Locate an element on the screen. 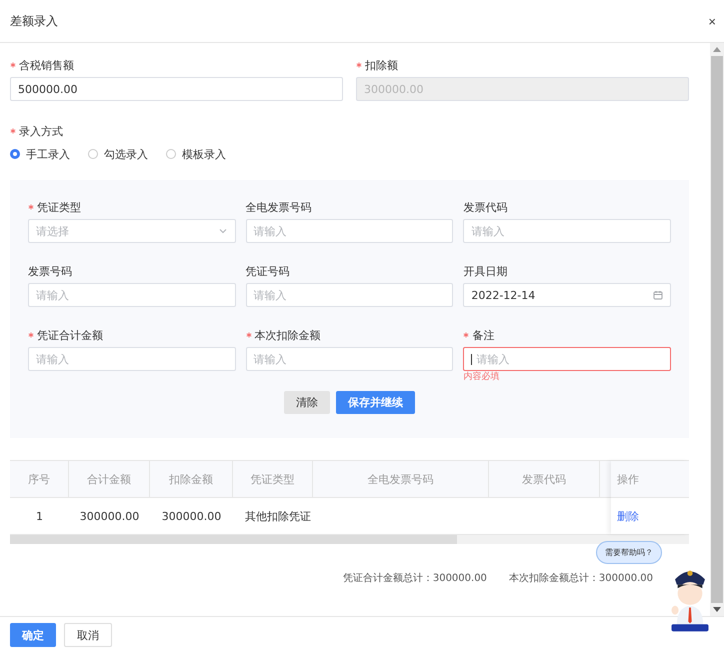 The width and height of the screenshot is (724, 653). column-header: 全电发票号码 is located at coordinates (401, 479).